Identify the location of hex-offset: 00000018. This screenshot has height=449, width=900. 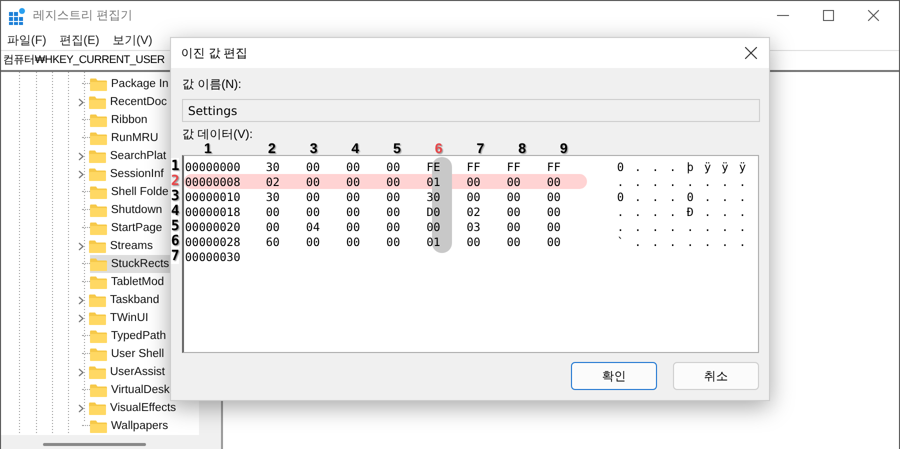
(213, 211).